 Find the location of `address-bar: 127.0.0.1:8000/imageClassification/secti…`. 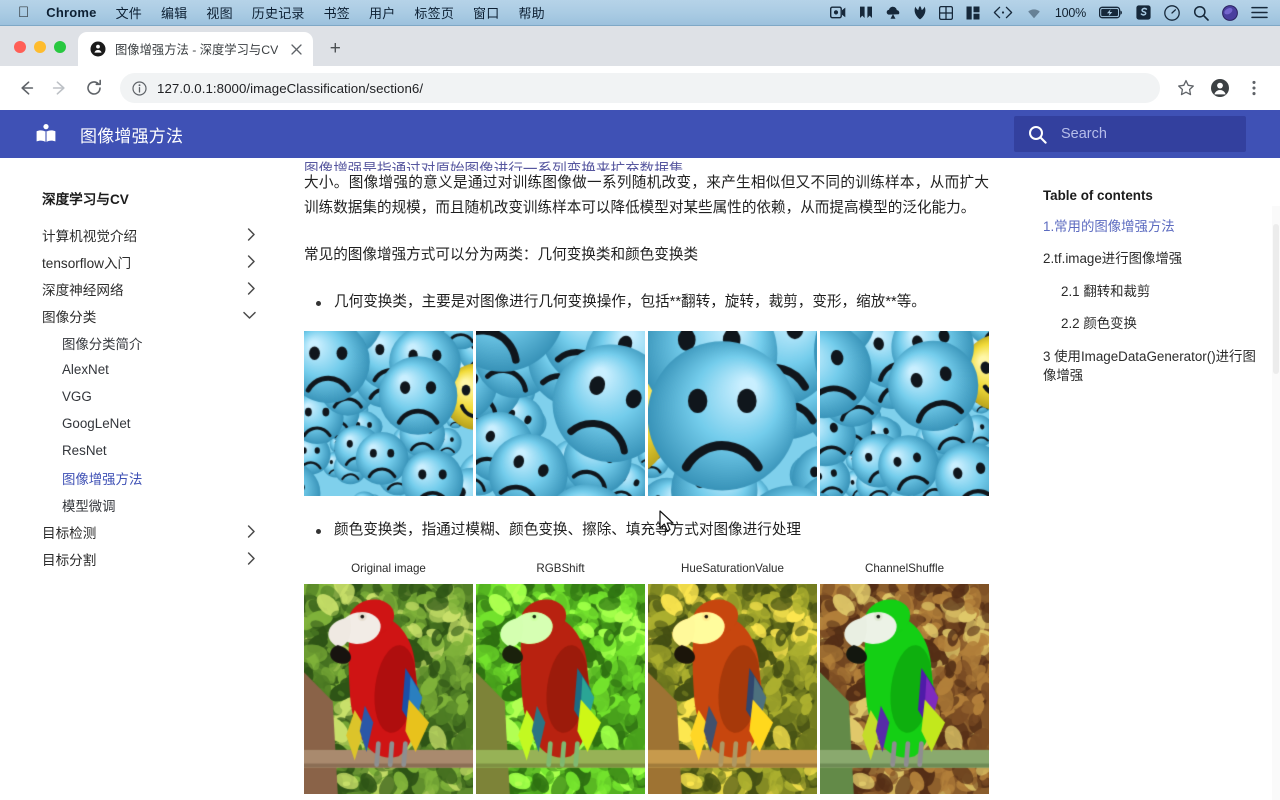

address-bar: 127.0.0.1:8000/imageClassification/secti… is located at coordinates (640, 88).